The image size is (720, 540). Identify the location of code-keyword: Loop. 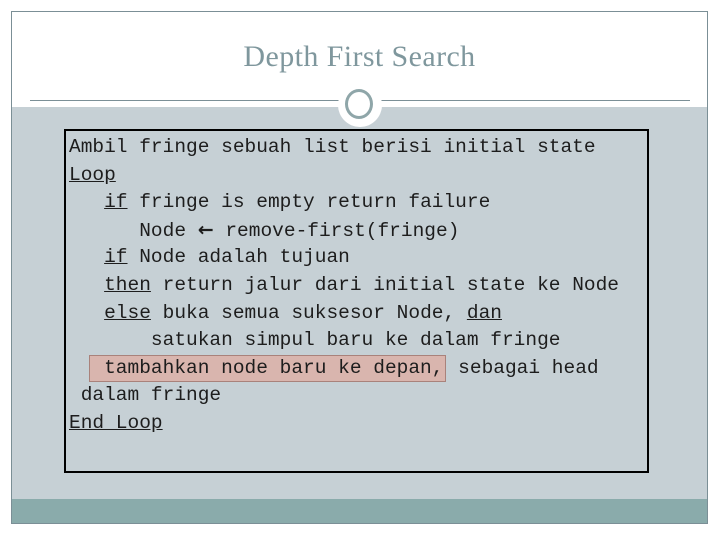
(92, 174).